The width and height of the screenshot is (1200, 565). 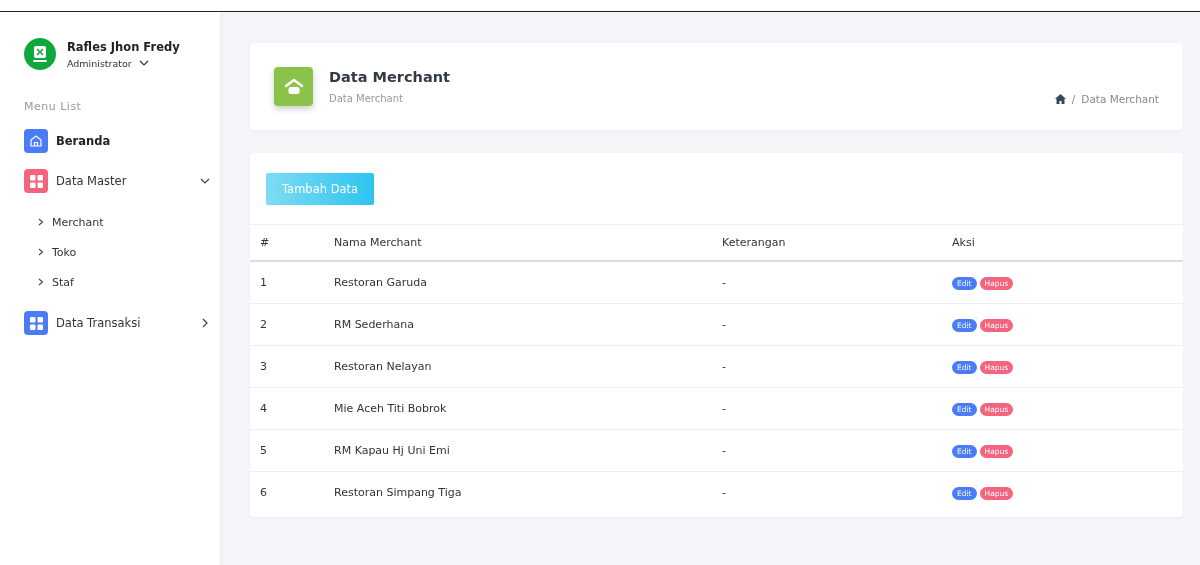 What do you see at coordinates (287, 366) in the screenshot?
I see `table-cell: 3` at bounding box center [287, 366].